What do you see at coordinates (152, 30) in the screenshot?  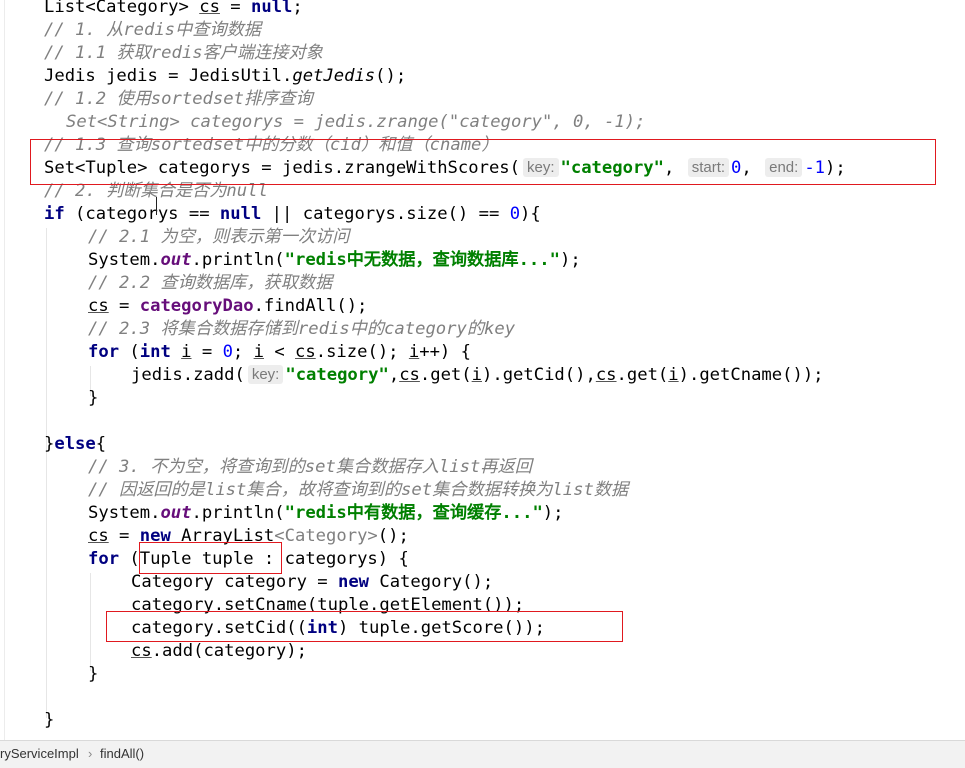 I see `code-comment: // 1. 从redis中查询数据` at bounding box center [152, 30].